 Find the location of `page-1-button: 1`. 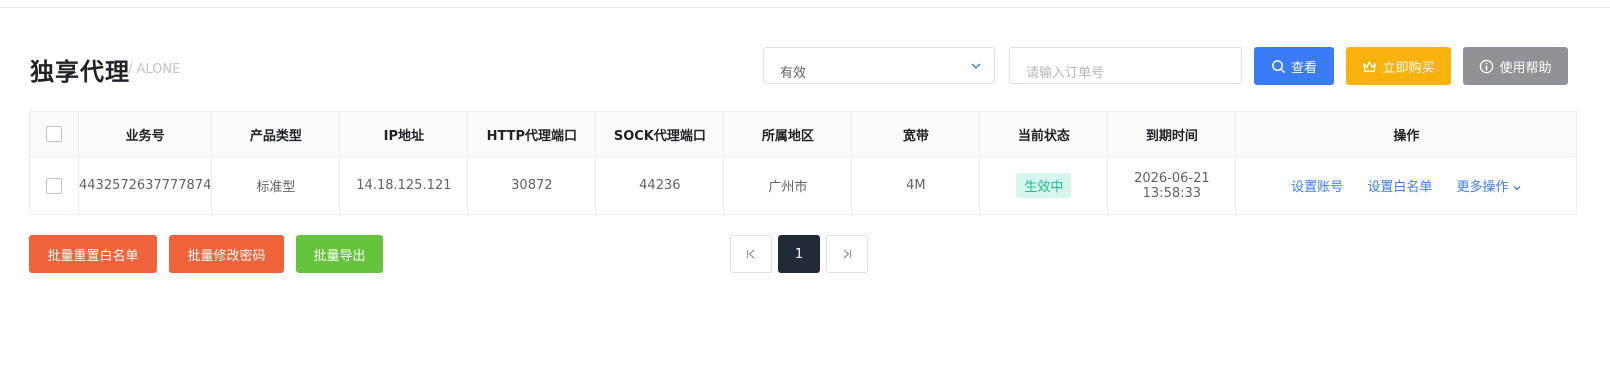

page-1-button: 1 is located at coordinates (799, 254).